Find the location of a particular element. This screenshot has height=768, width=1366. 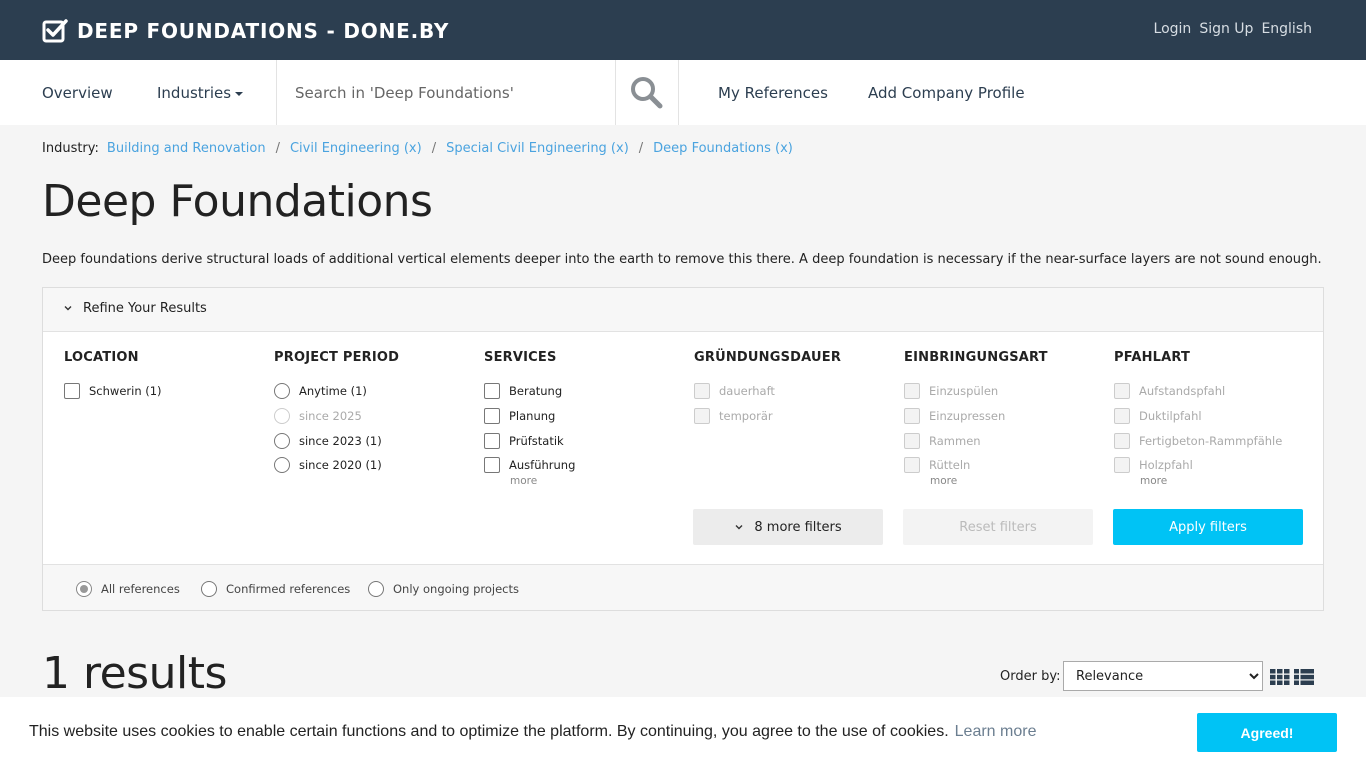

breadcrumb-item: Building and Renovation is located at coordinates (186, 149).